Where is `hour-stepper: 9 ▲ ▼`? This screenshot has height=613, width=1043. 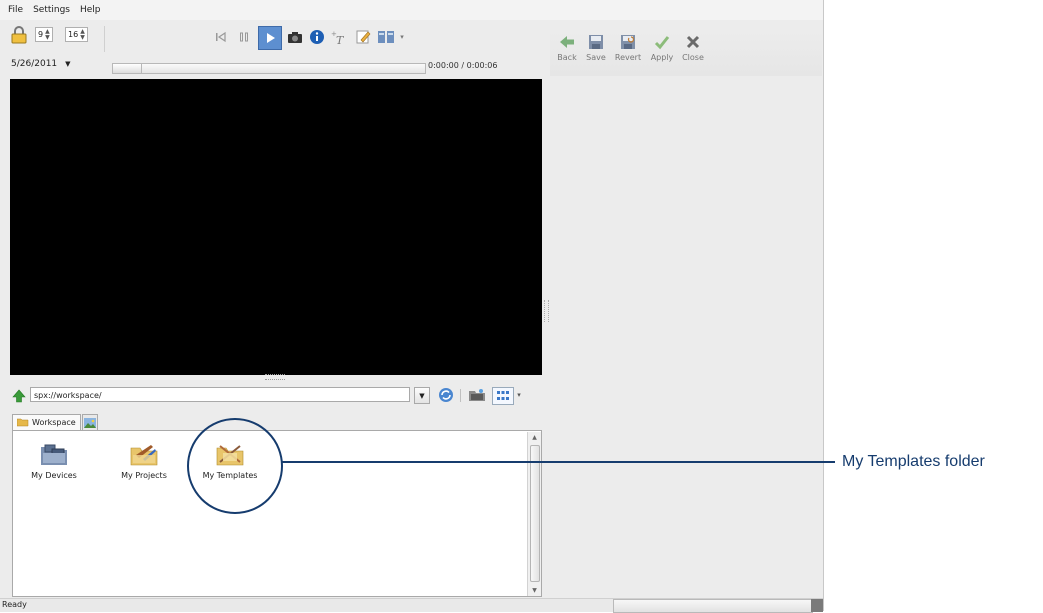 hour-stepper: 9 ▲ ▼ is located at coordinates (44, 34).